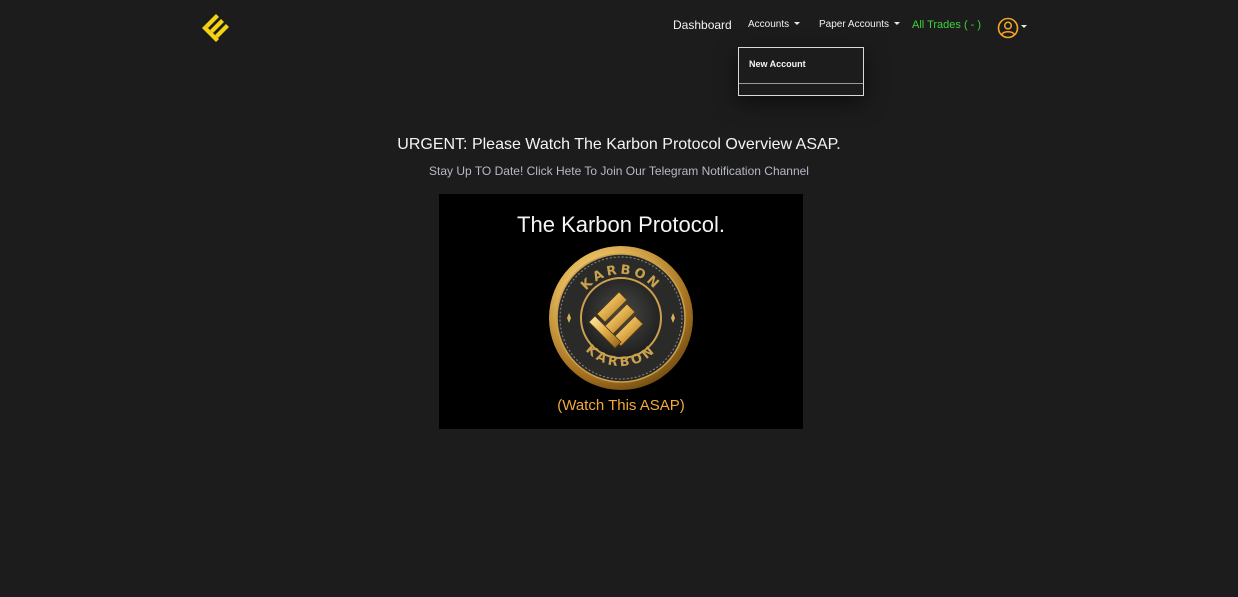 The image size is (1238, 597). Describe the element at coordinates (621, 224) in the screenshot. I see `video-title: The Karbon Protocol.` at that location.